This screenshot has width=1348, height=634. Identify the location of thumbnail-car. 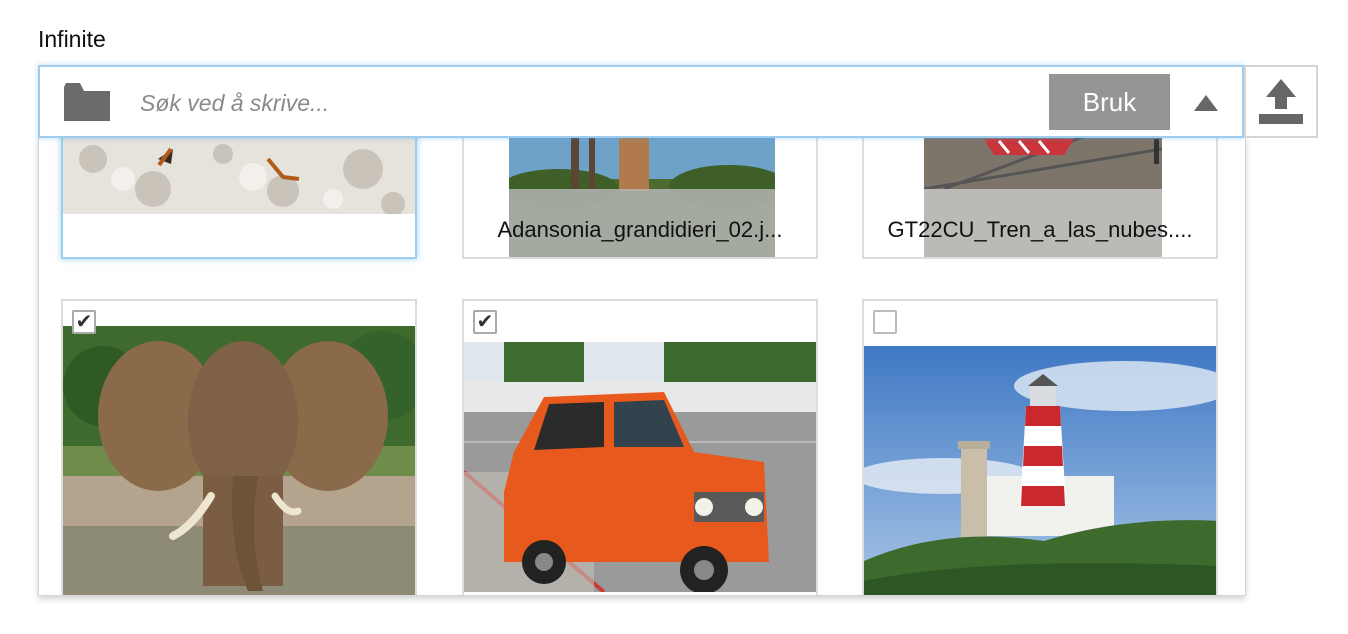
(640, 467).